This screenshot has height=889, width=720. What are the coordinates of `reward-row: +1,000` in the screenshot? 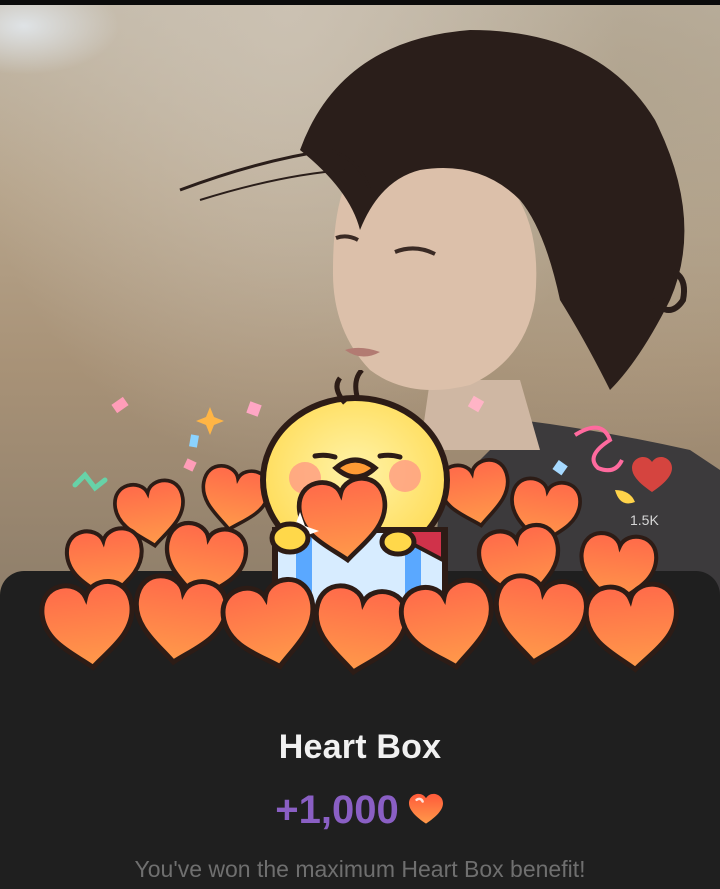 It's located at (360, 810).